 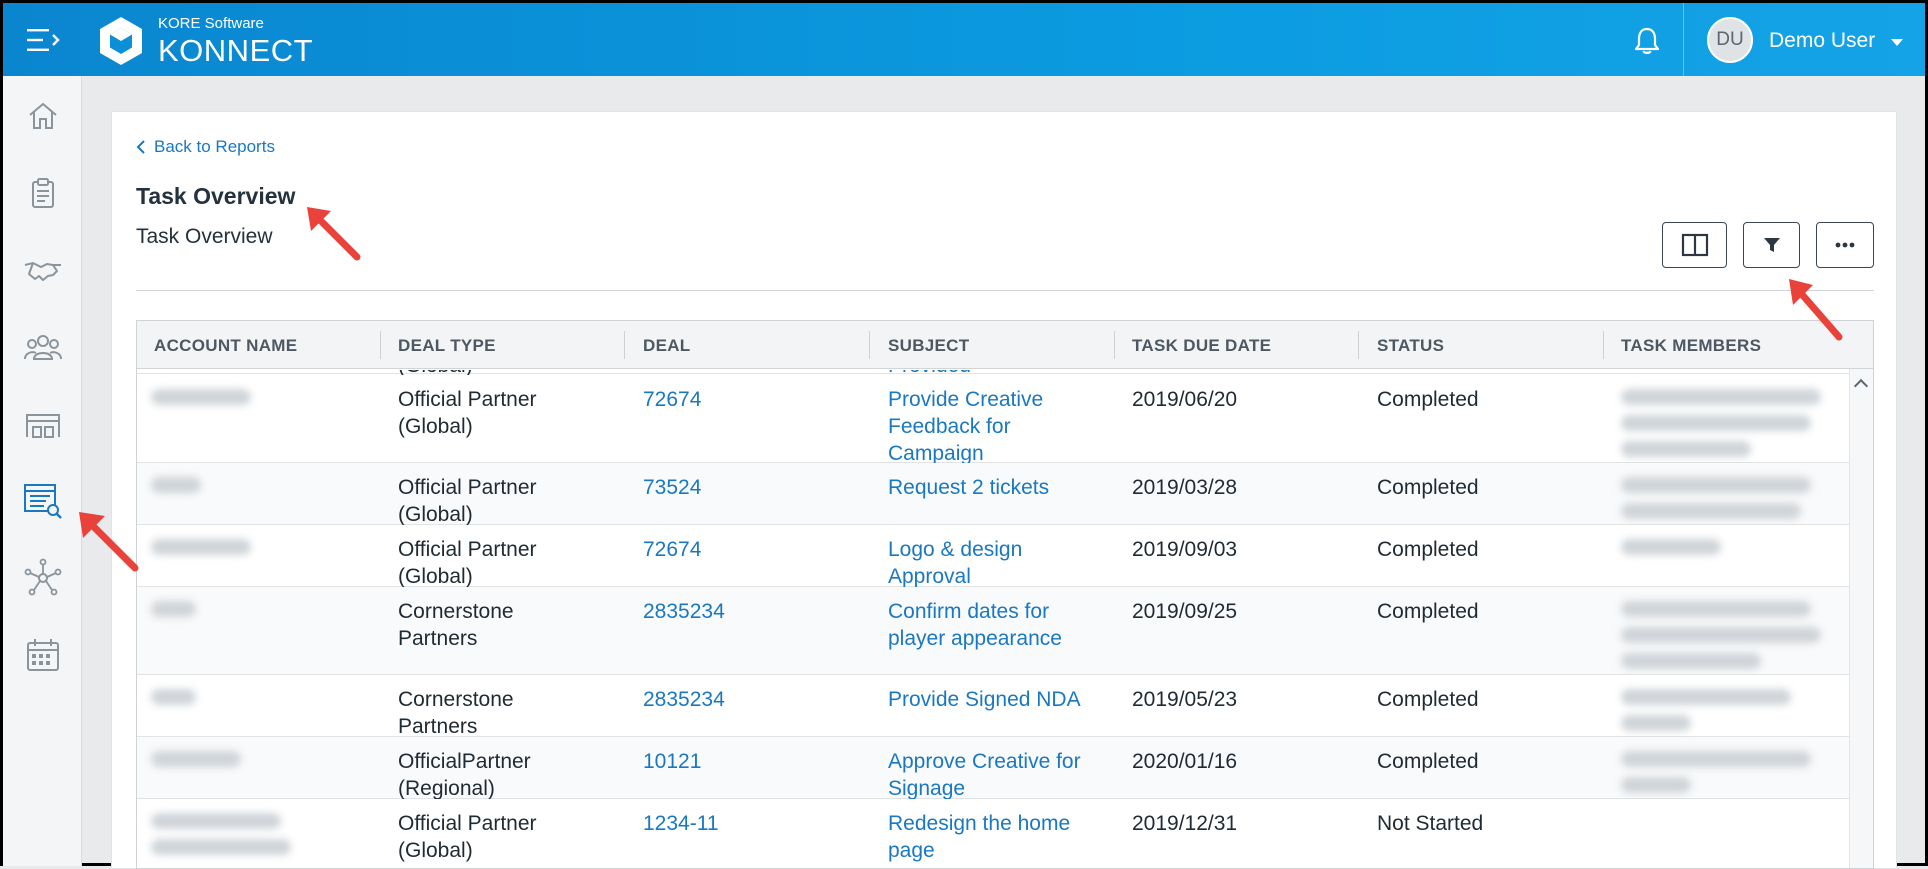 What do you see at coordinates (1185, 611) in the screenshot?
I see `cell-task-due-date: 2019/09/25` at bounding box center [1185, 611].